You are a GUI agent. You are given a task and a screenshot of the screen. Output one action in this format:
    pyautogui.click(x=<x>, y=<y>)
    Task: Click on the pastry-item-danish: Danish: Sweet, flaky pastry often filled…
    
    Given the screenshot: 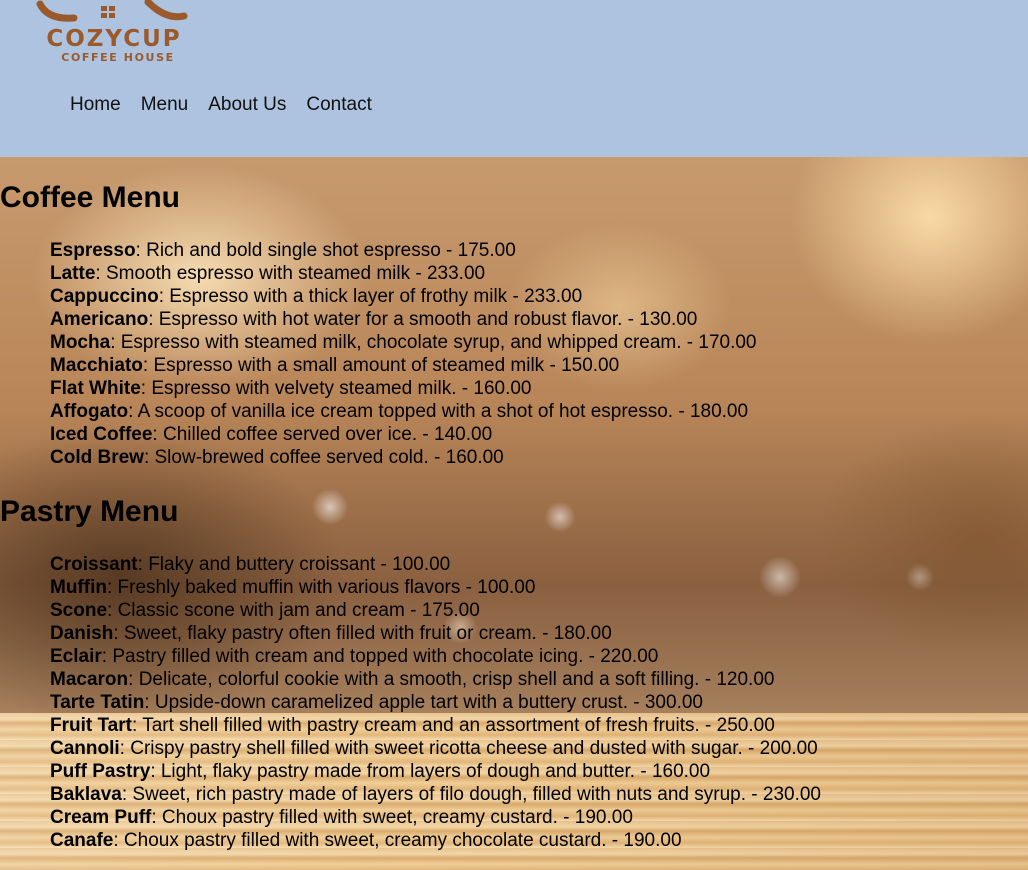 What is the action you would take?
    pyautogui.click(x=435, y=633)
    